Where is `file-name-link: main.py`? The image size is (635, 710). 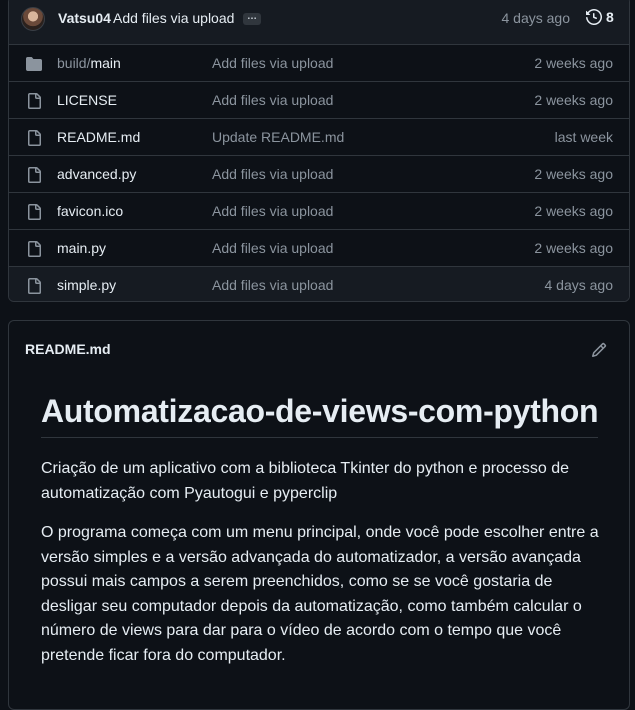 file-name-link: main.py is located at coordinates (81, 248).